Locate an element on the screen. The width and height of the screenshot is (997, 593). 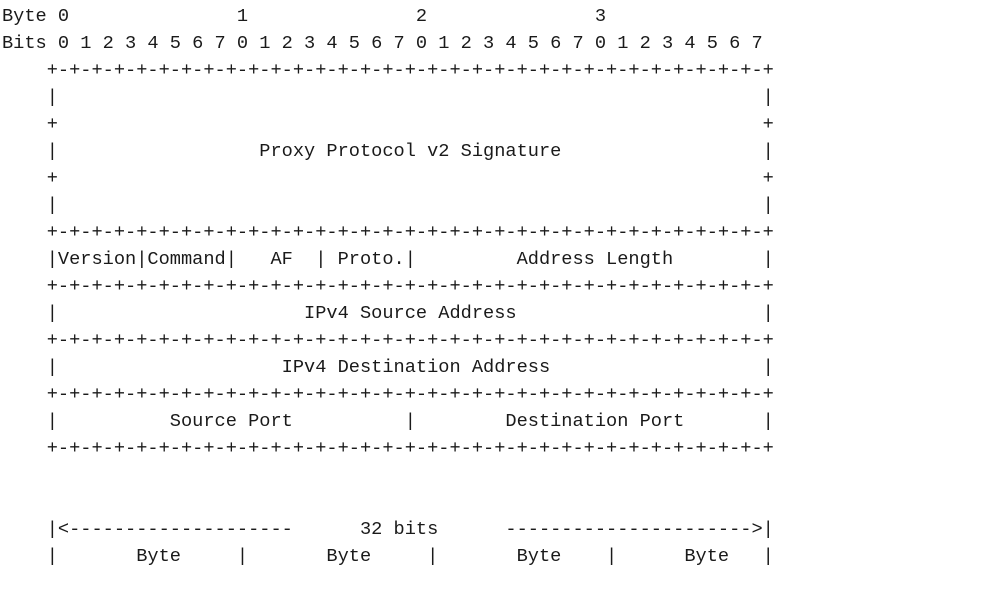
signature-row-plus-1: + + is located at coordinates (388, 124).